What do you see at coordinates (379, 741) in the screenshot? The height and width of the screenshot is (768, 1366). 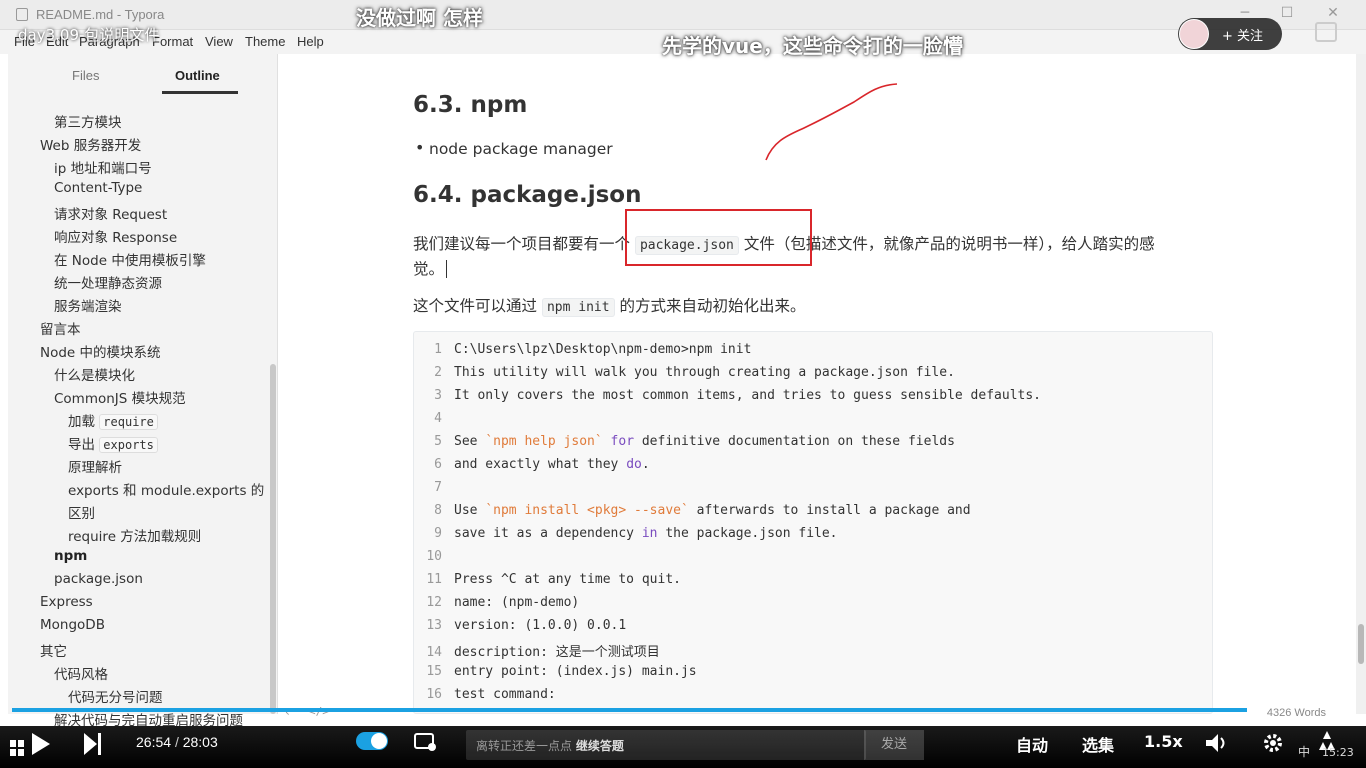 I see `danmaku-toggle-knob` at bounding box center [379, 741].